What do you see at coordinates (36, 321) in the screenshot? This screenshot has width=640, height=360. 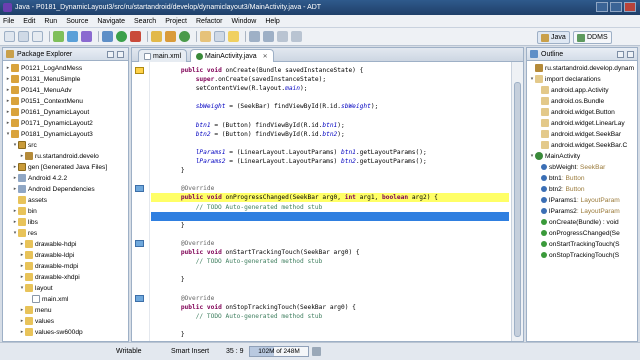 I see `tree-item: ▸ values` at bounding box center [36, 321].